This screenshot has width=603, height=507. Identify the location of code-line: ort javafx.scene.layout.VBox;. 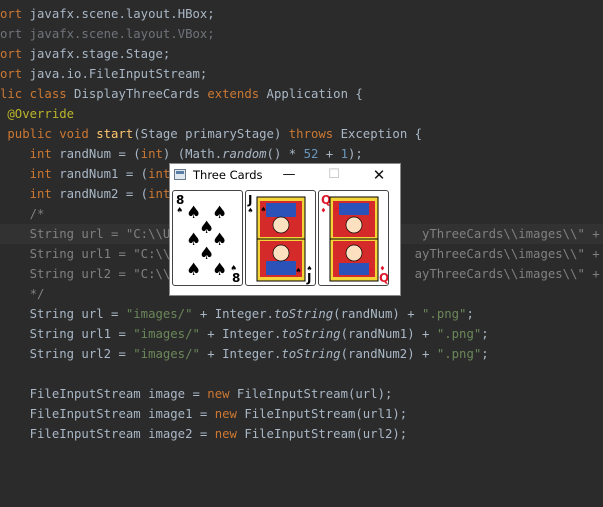
(107, 34).